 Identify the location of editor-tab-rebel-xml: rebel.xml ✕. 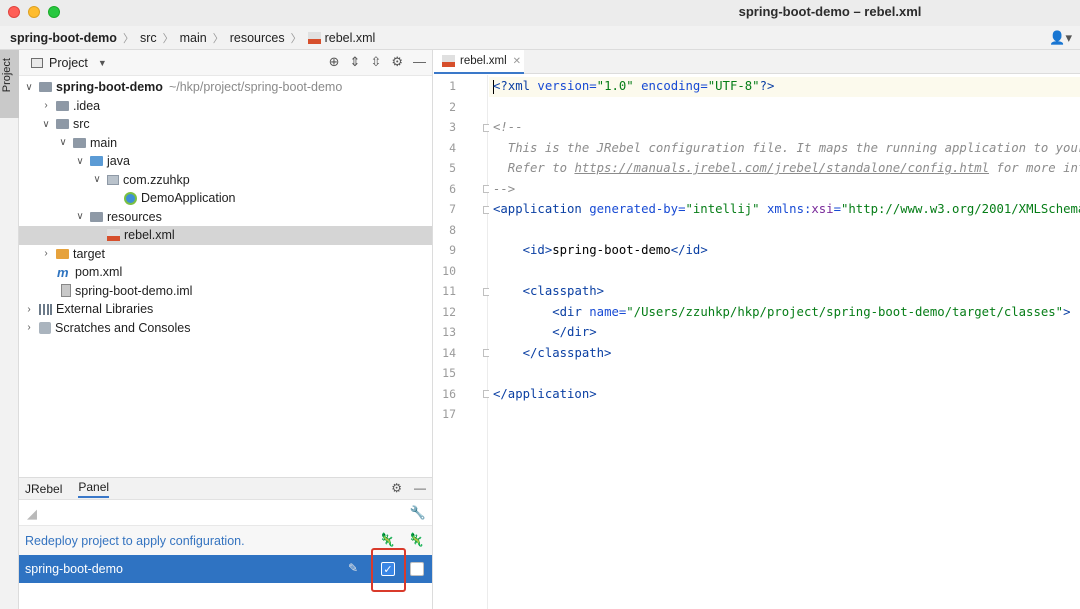
(479, 62).